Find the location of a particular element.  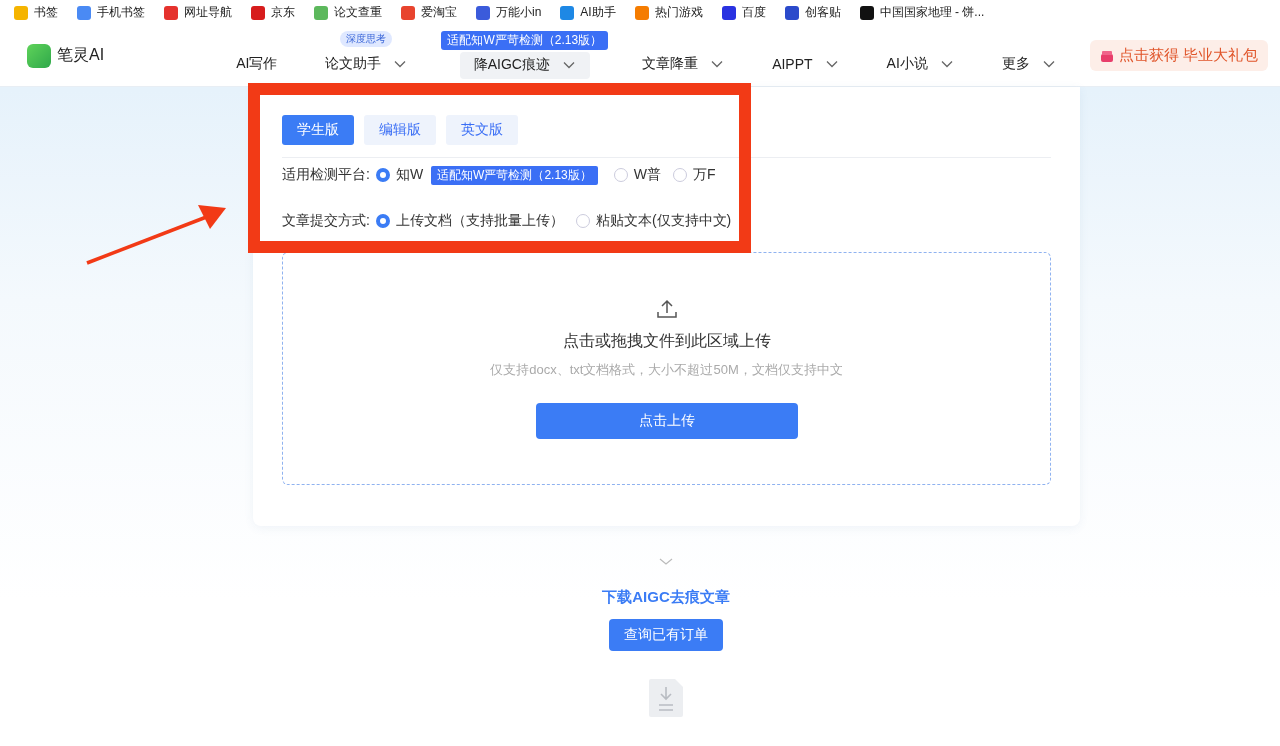

radio-option: 粘贴文本(仅支持中文) is located at coordinates (653, 221).